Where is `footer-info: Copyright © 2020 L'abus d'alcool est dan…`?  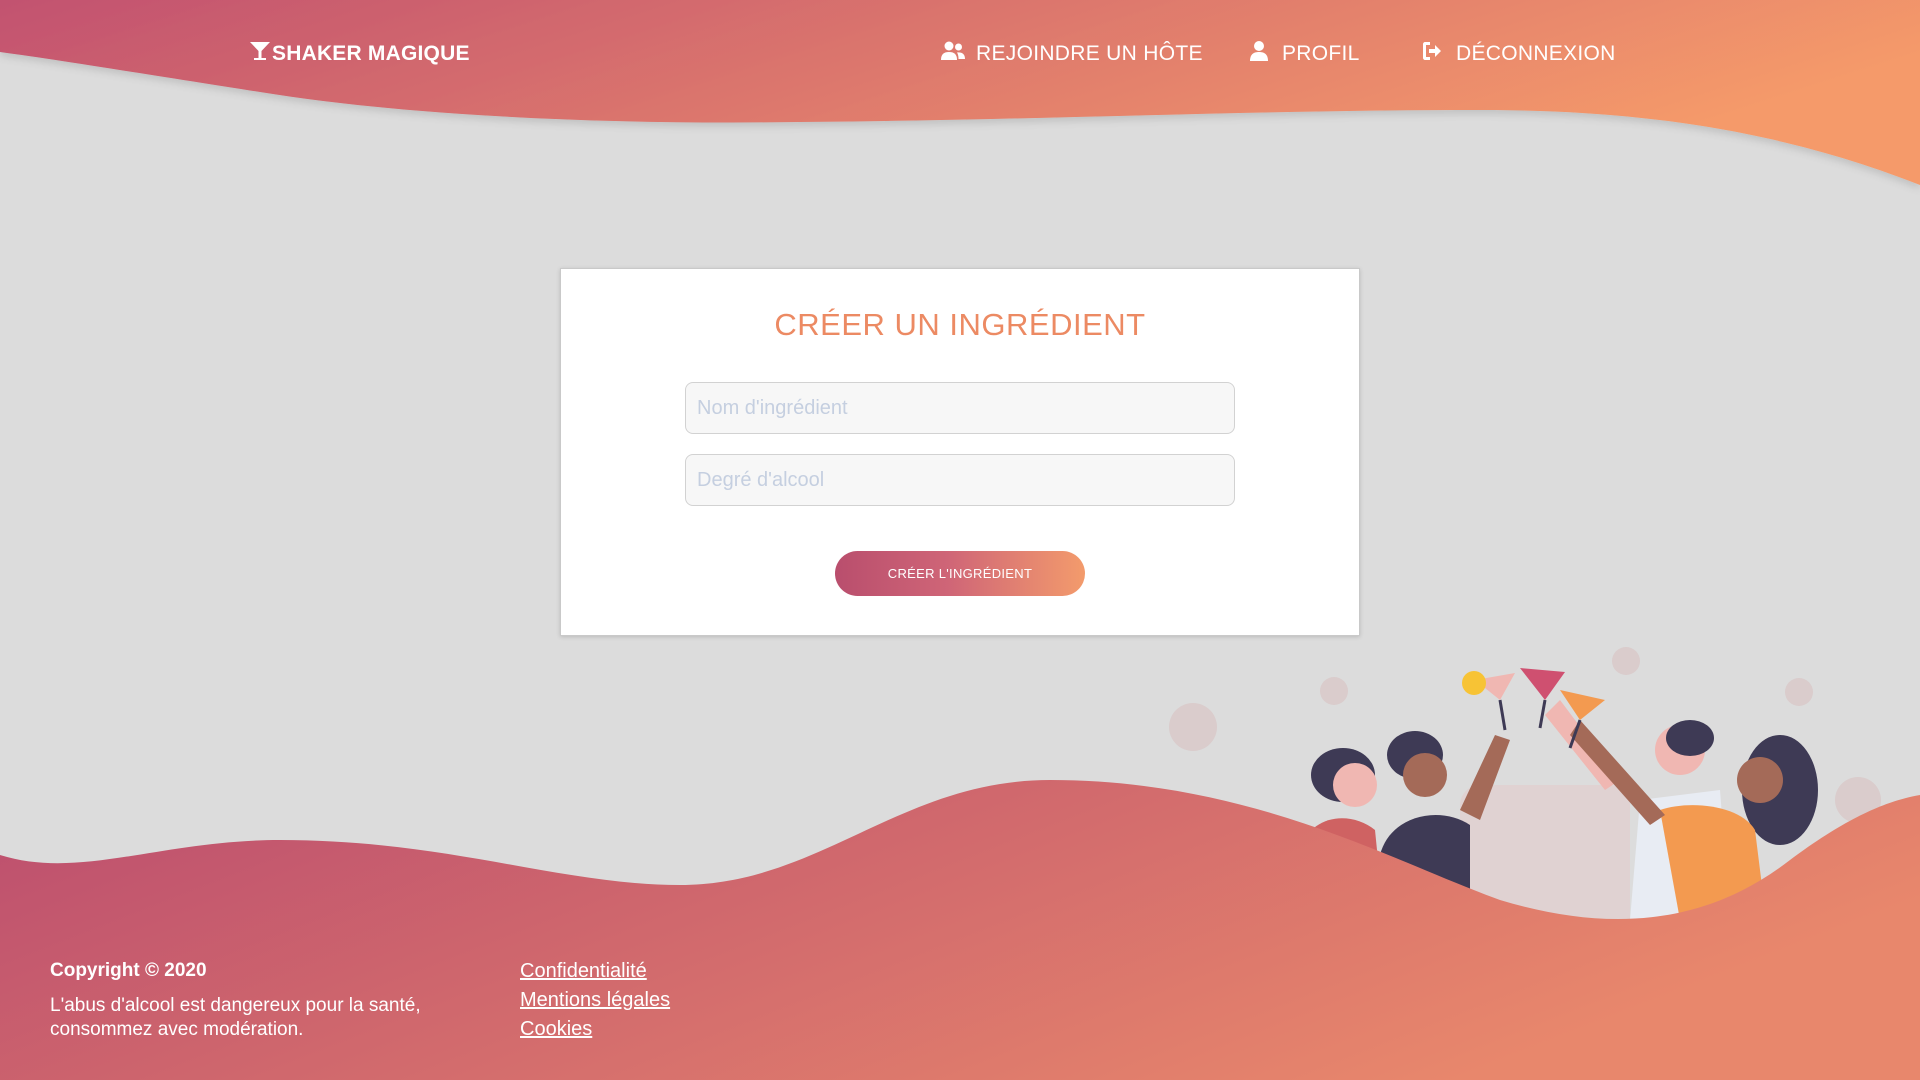
footer-info: Copyright © 2020 L'abus d'alcool est dan… is located at coordinates (260, 1001).